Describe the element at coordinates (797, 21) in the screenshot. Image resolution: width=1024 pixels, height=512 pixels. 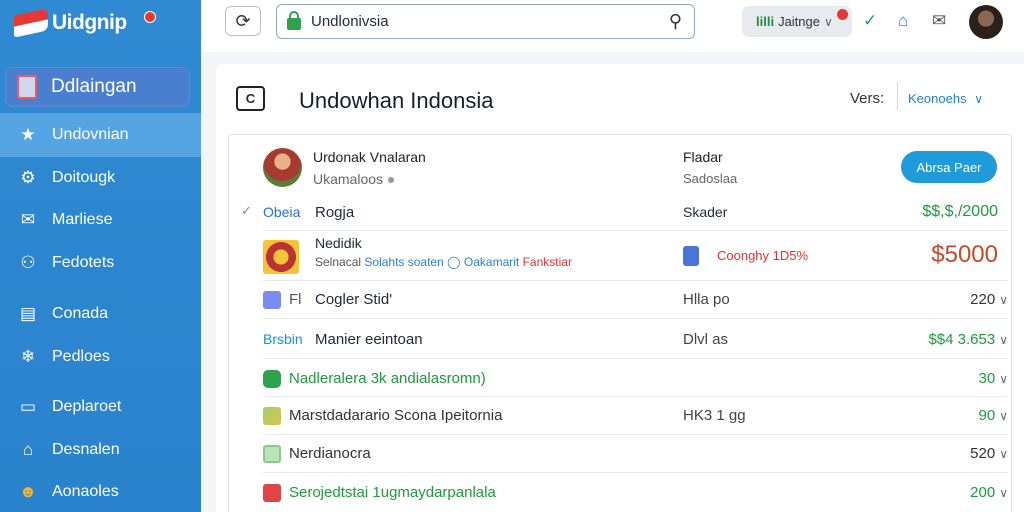
I see `profile-pill: lilli Jaitnge ∨` at that location.